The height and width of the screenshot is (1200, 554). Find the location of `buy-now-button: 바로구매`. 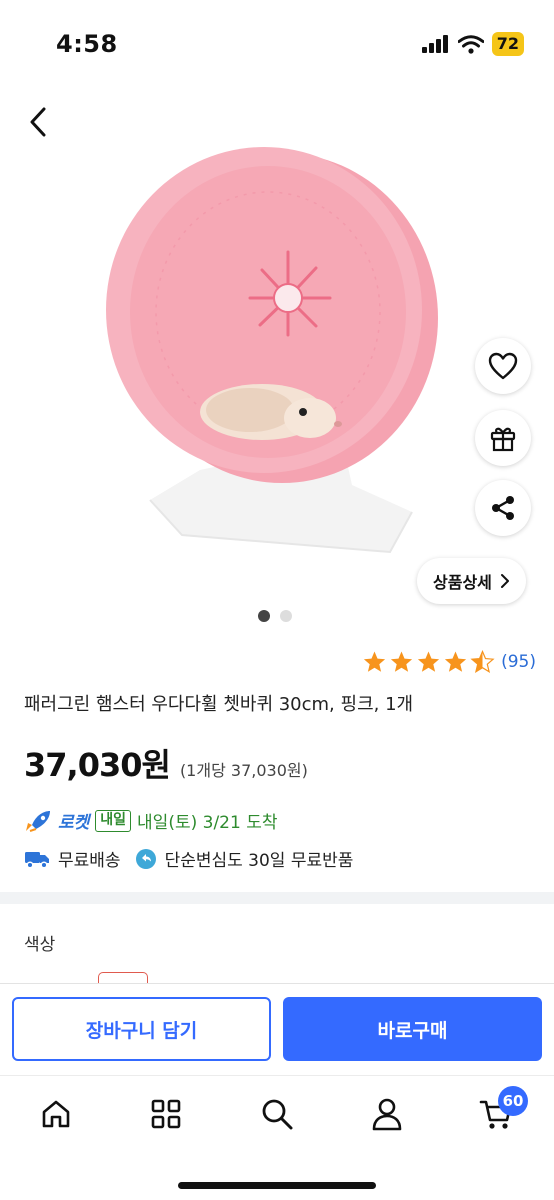

buy-now-button: 바로구매 is located at coordinates (412, 1029).